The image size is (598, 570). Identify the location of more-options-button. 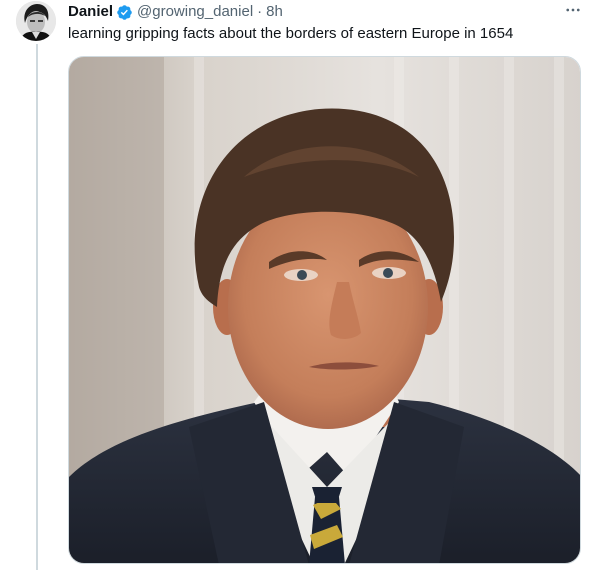
(573, 12).